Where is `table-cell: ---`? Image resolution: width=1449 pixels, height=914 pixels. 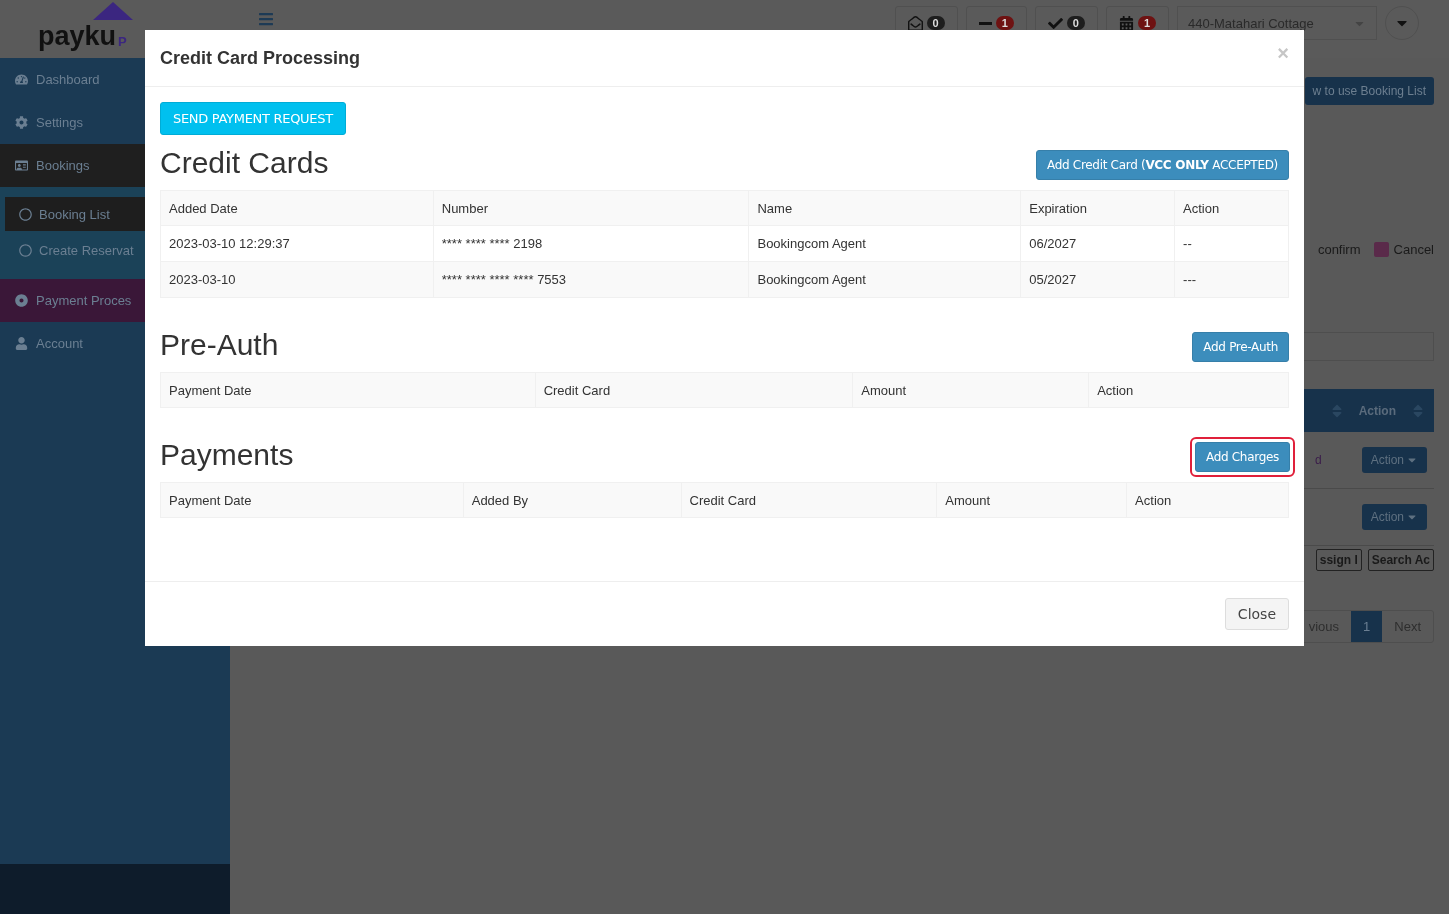 table-cell: --- is located at coordinates (1231, 279).